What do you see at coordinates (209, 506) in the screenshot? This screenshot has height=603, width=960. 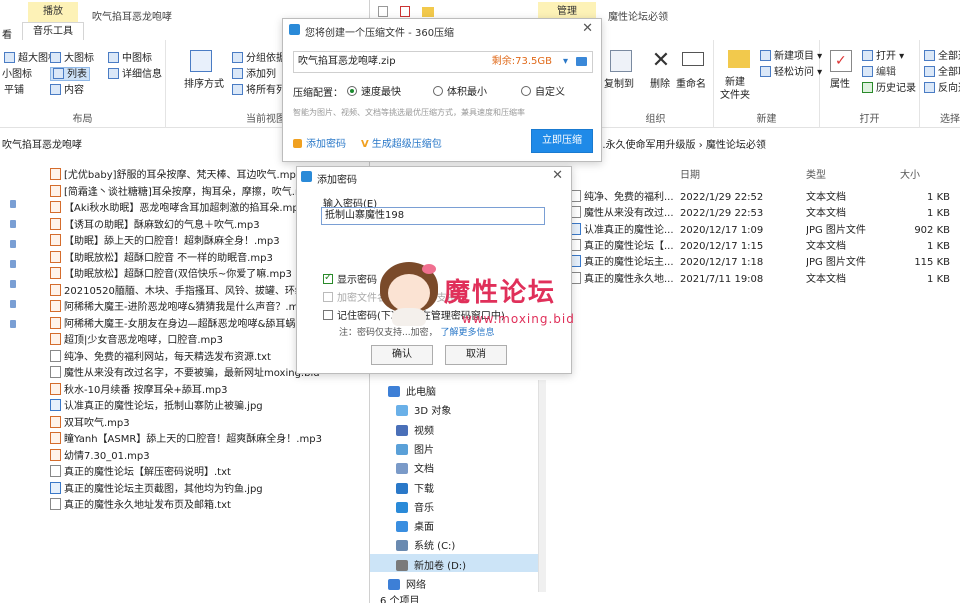 I see `list-item: 真正的魔性永久地址发布页及邮箱.txt` at bounding box center [209, 506].